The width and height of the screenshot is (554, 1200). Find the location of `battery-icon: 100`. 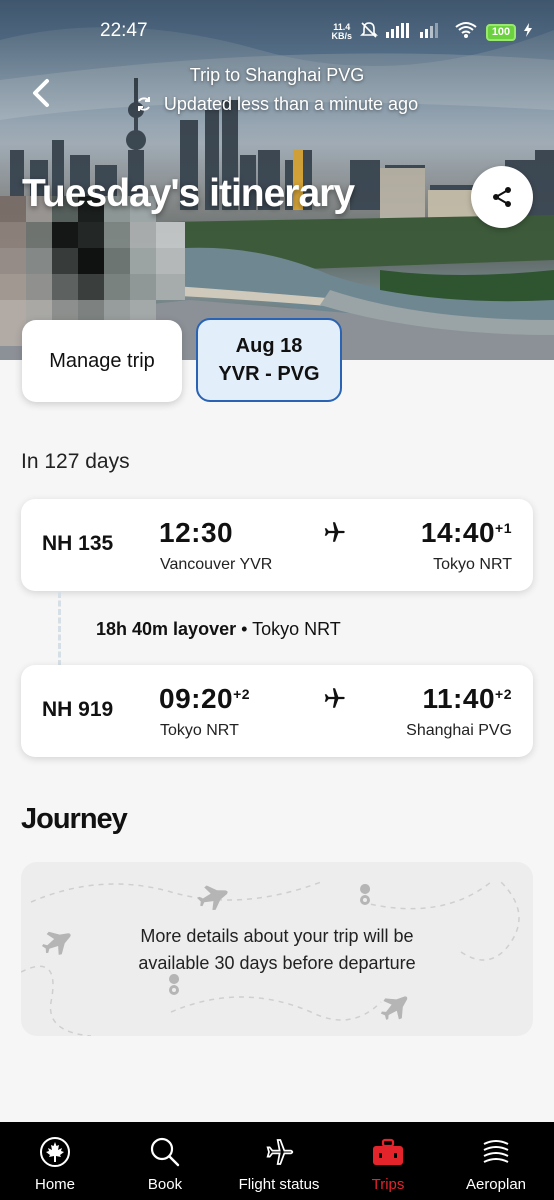

battery-icon: 100 is located at coordinates (501, 32).